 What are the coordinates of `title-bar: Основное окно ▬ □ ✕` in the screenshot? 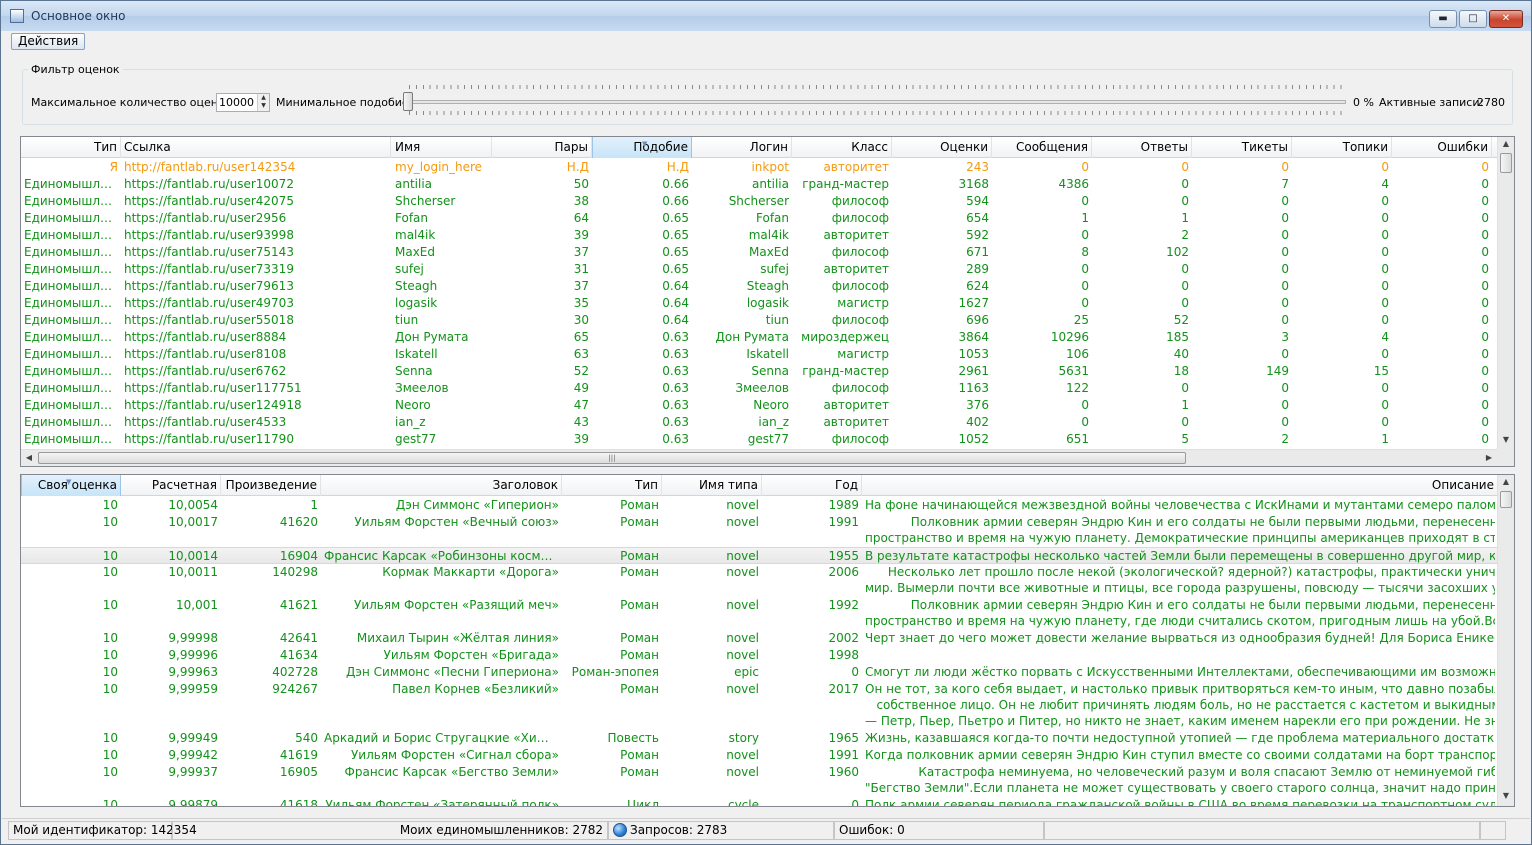 It's located at (766, 16).